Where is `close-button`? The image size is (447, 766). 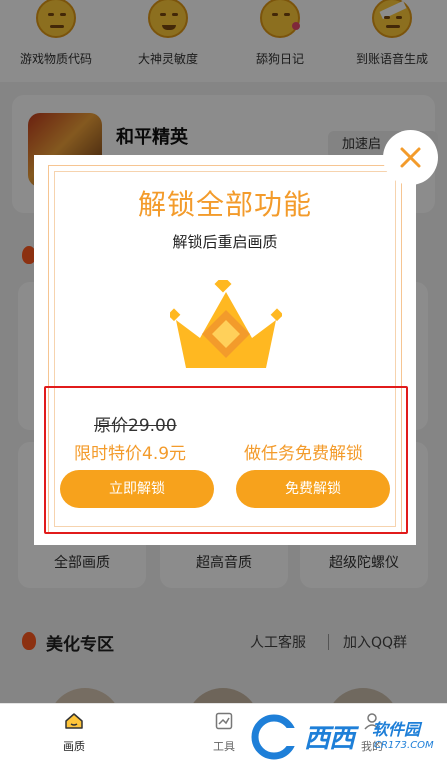 close-button is located at coordinates (410, 157).